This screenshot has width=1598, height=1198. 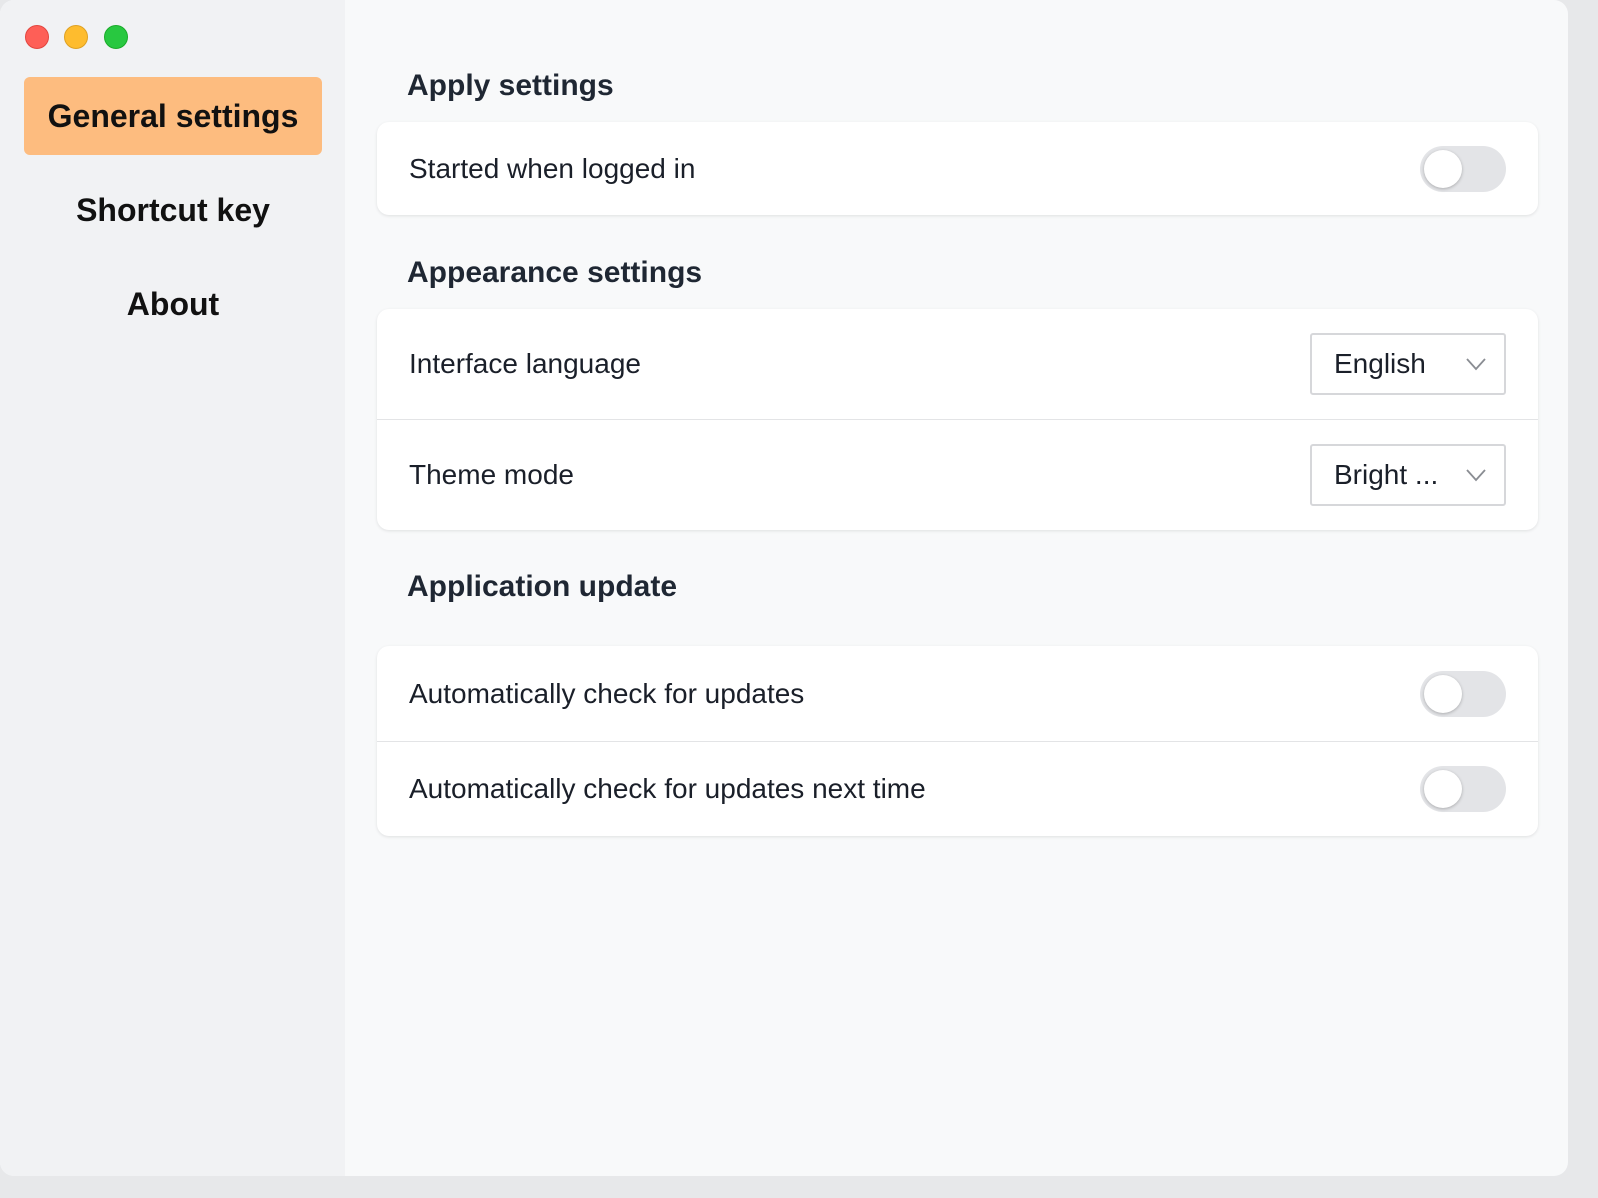 I want to click on interface-language-row: Interface language English, so click(x=957, y=364).